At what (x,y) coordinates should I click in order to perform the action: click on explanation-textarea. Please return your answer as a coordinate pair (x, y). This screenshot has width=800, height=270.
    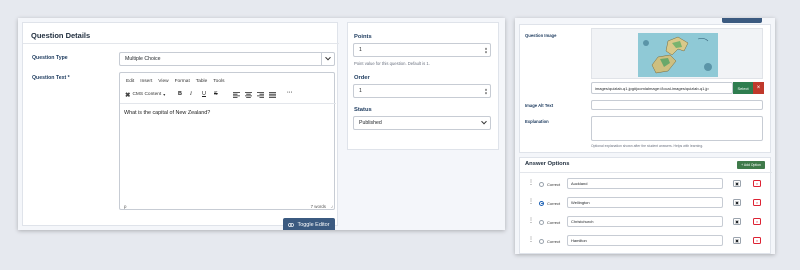
    Looking at the image, I should click on (677, 128).